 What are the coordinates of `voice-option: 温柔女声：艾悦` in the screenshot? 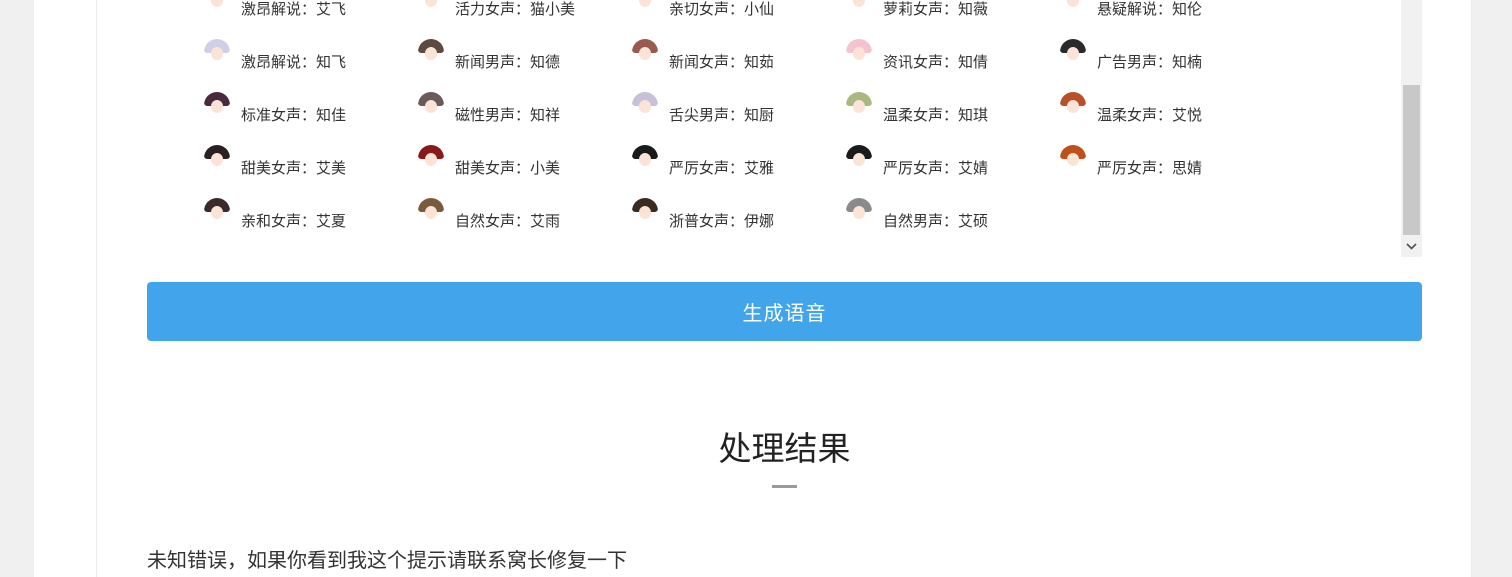 It's located at (1167, 118).